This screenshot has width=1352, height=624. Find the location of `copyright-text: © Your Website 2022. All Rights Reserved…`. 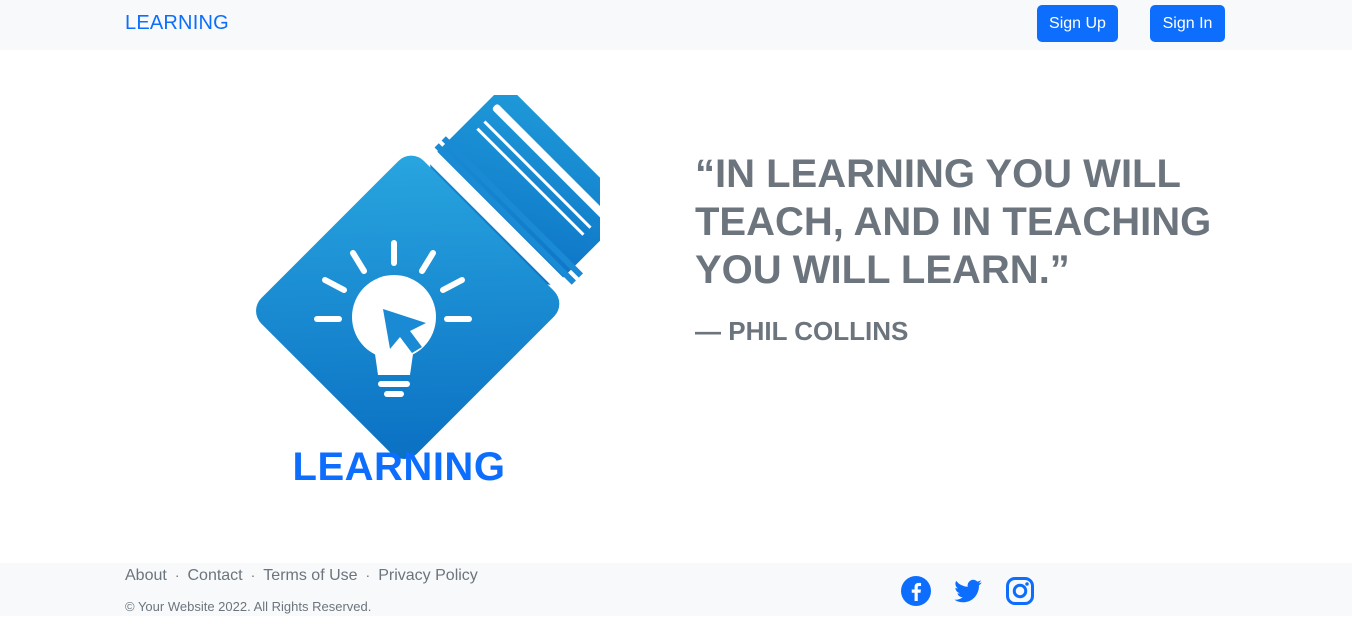

copyright-text: © Your Website 2022. All Rights Reserved… is located at coordinates (248, 606).